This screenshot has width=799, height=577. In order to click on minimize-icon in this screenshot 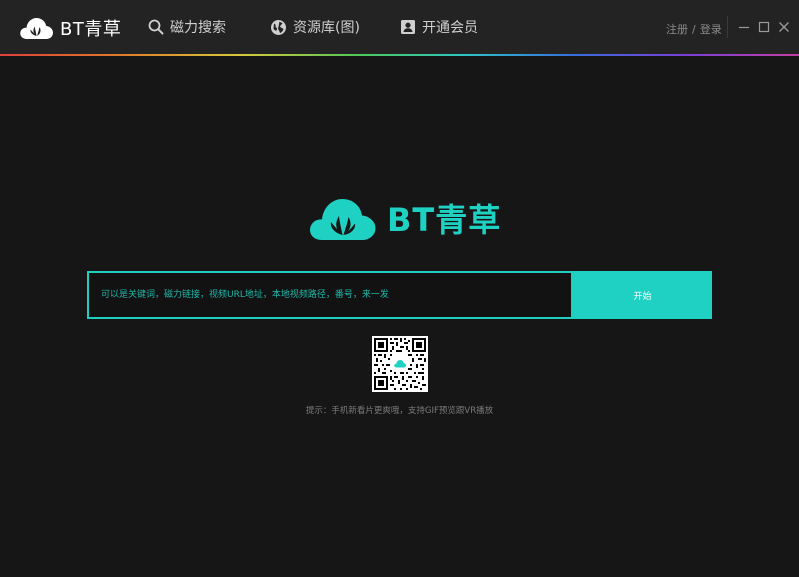, I will do `click(744, 27)`.